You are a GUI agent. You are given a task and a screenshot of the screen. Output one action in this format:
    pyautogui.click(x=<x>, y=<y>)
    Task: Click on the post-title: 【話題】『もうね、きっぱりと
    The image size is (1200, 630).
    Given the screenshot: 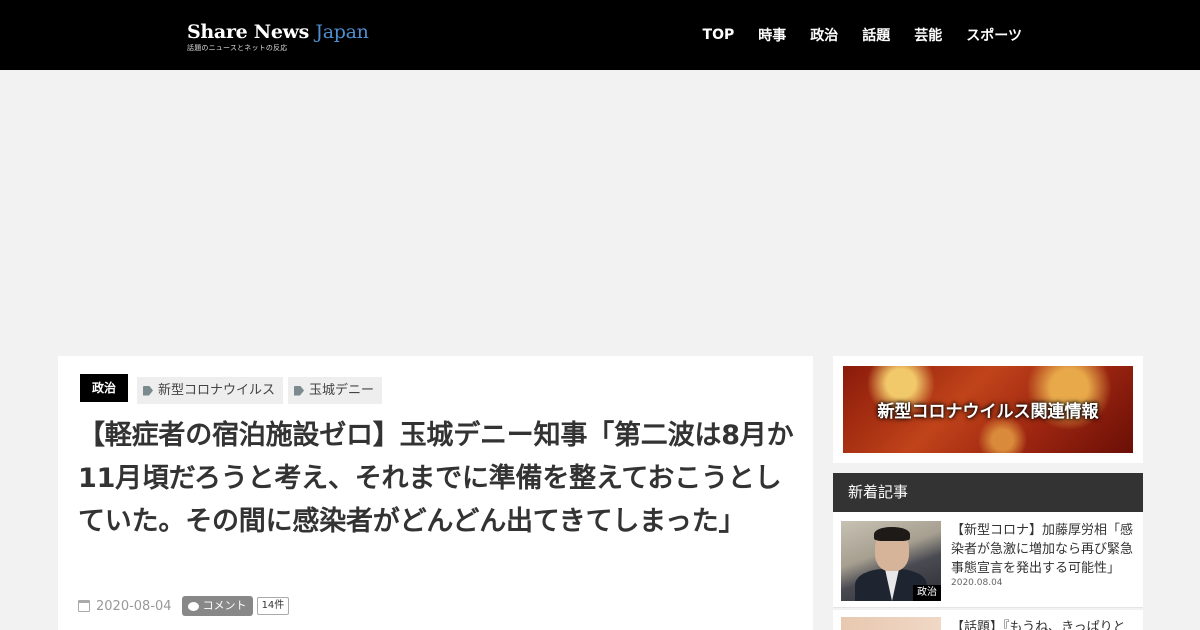 What is the action you would take?
    pyautogui.click(x=1044, y=624)
    